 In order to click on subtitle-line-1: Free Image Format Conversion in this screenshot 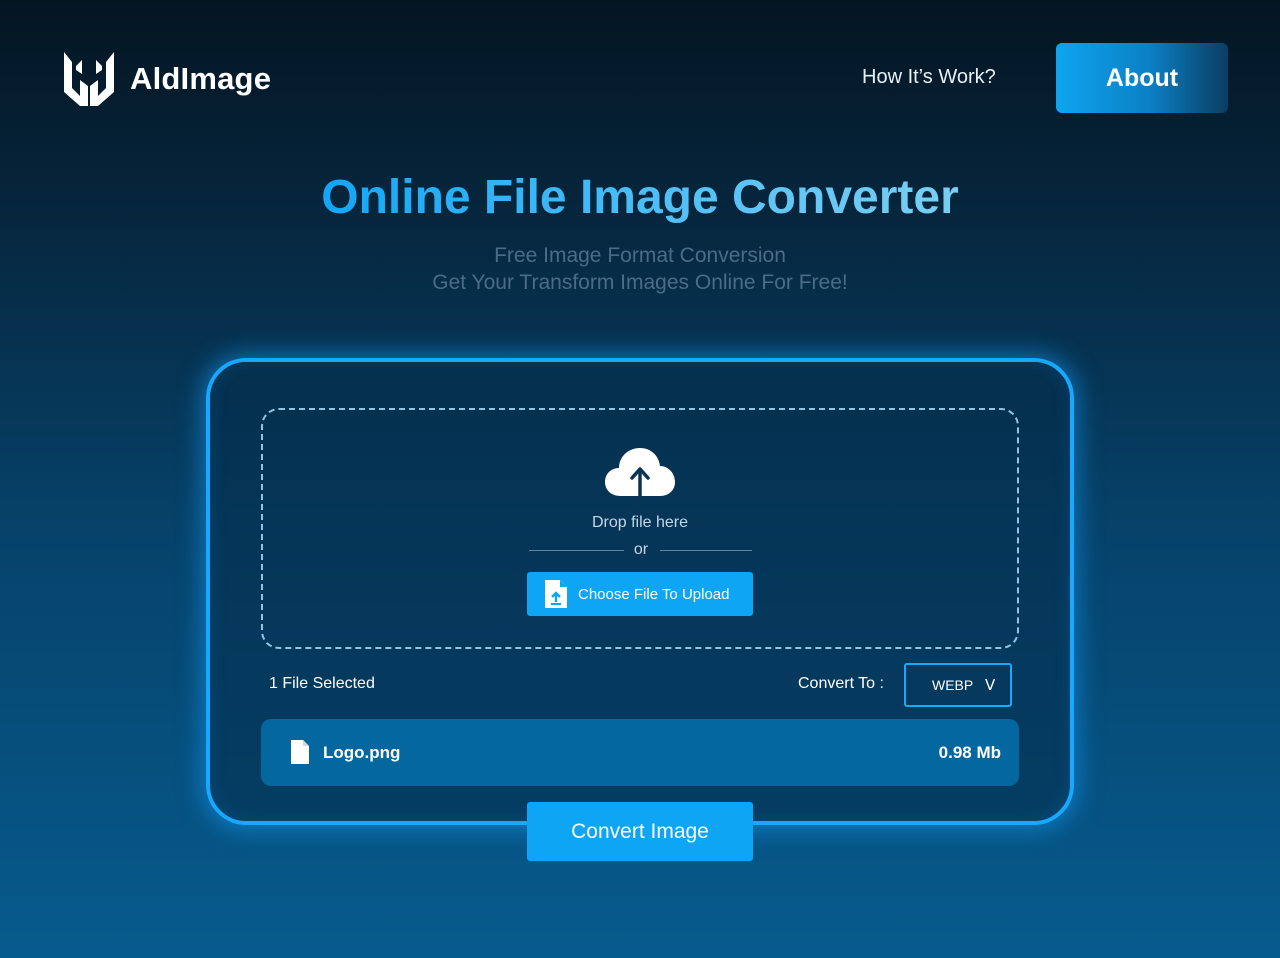, I will do `click(640, 255)`.